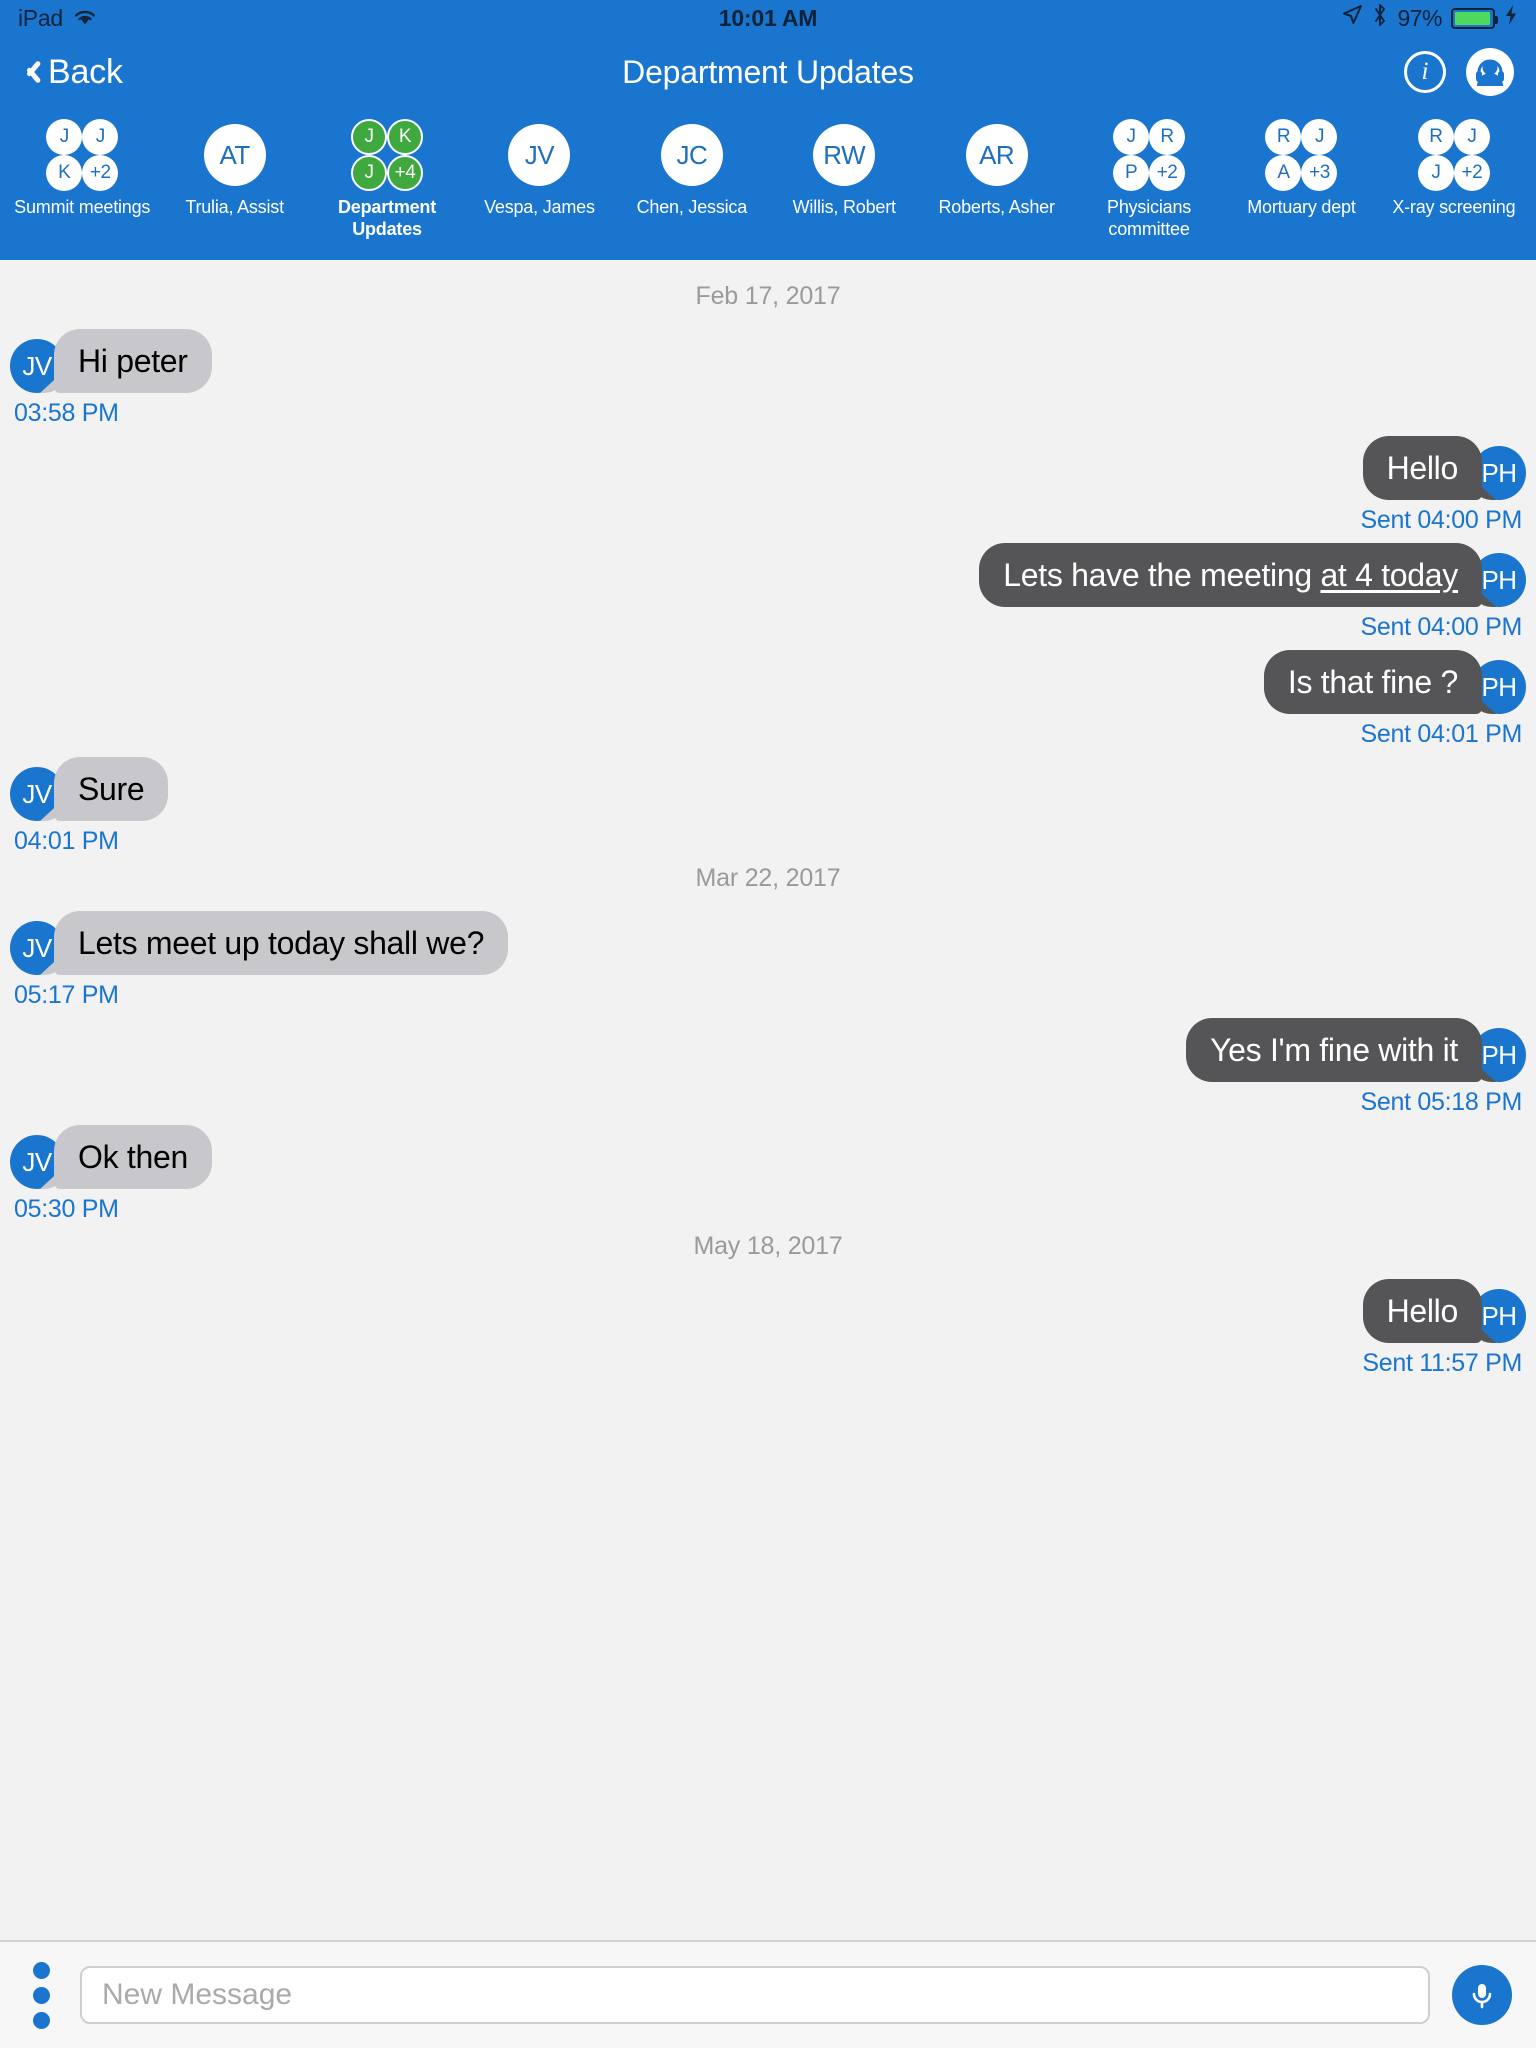 The width and height of the screenshot is (1536, 2048). Describe the element at coordinates (1459, 72) in the screenshot. I see `navigation-actions: i` at that location.